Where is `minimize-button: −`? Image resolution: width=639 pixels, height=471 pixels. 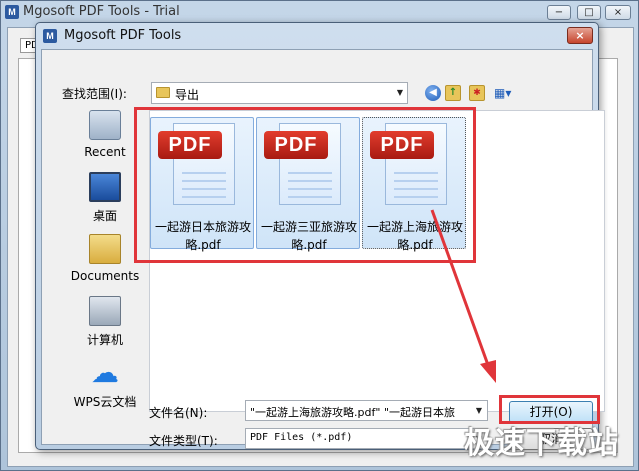 minimize-button: − is located at coordinates (559, 12).